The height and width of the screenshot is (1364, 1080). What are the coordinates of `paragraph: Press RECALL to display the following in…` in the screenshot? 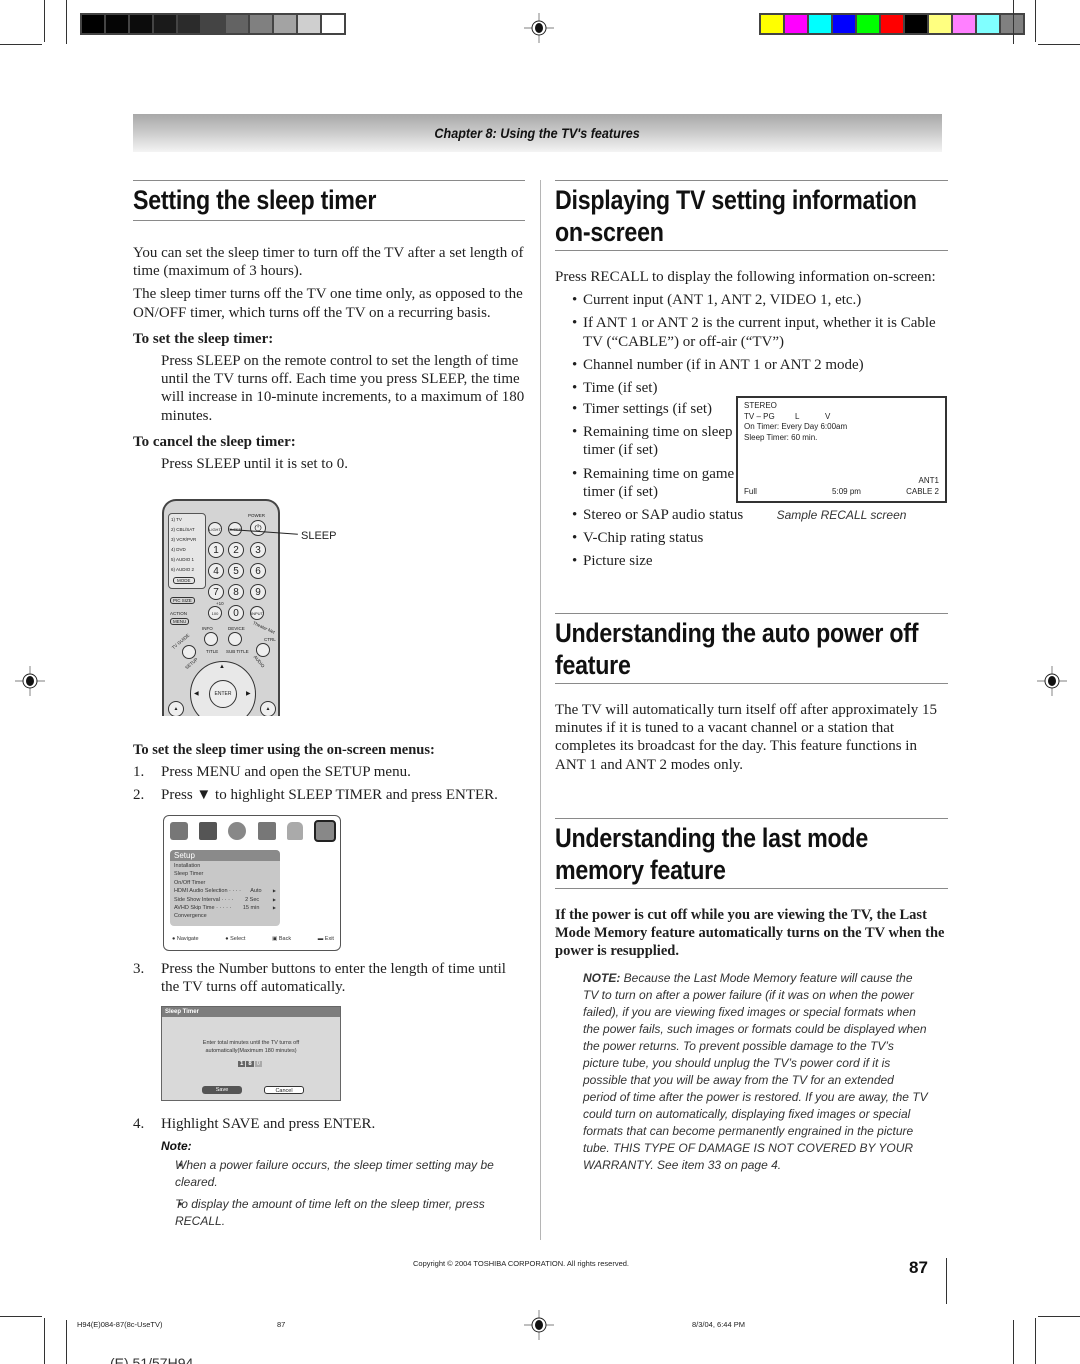 It's located at (745, 277).